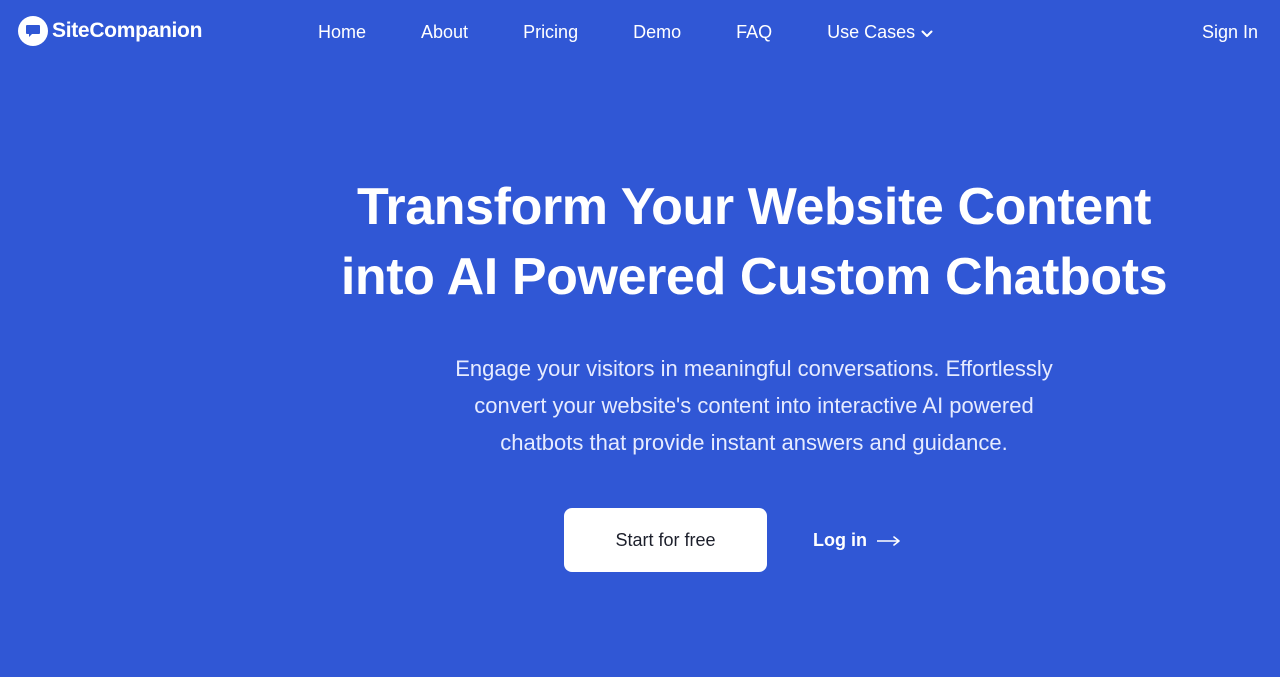  What do you see at coordinates (927, 32) in the screenshot?
I see `chevron-down-icon` at bounding box center [927, 32].